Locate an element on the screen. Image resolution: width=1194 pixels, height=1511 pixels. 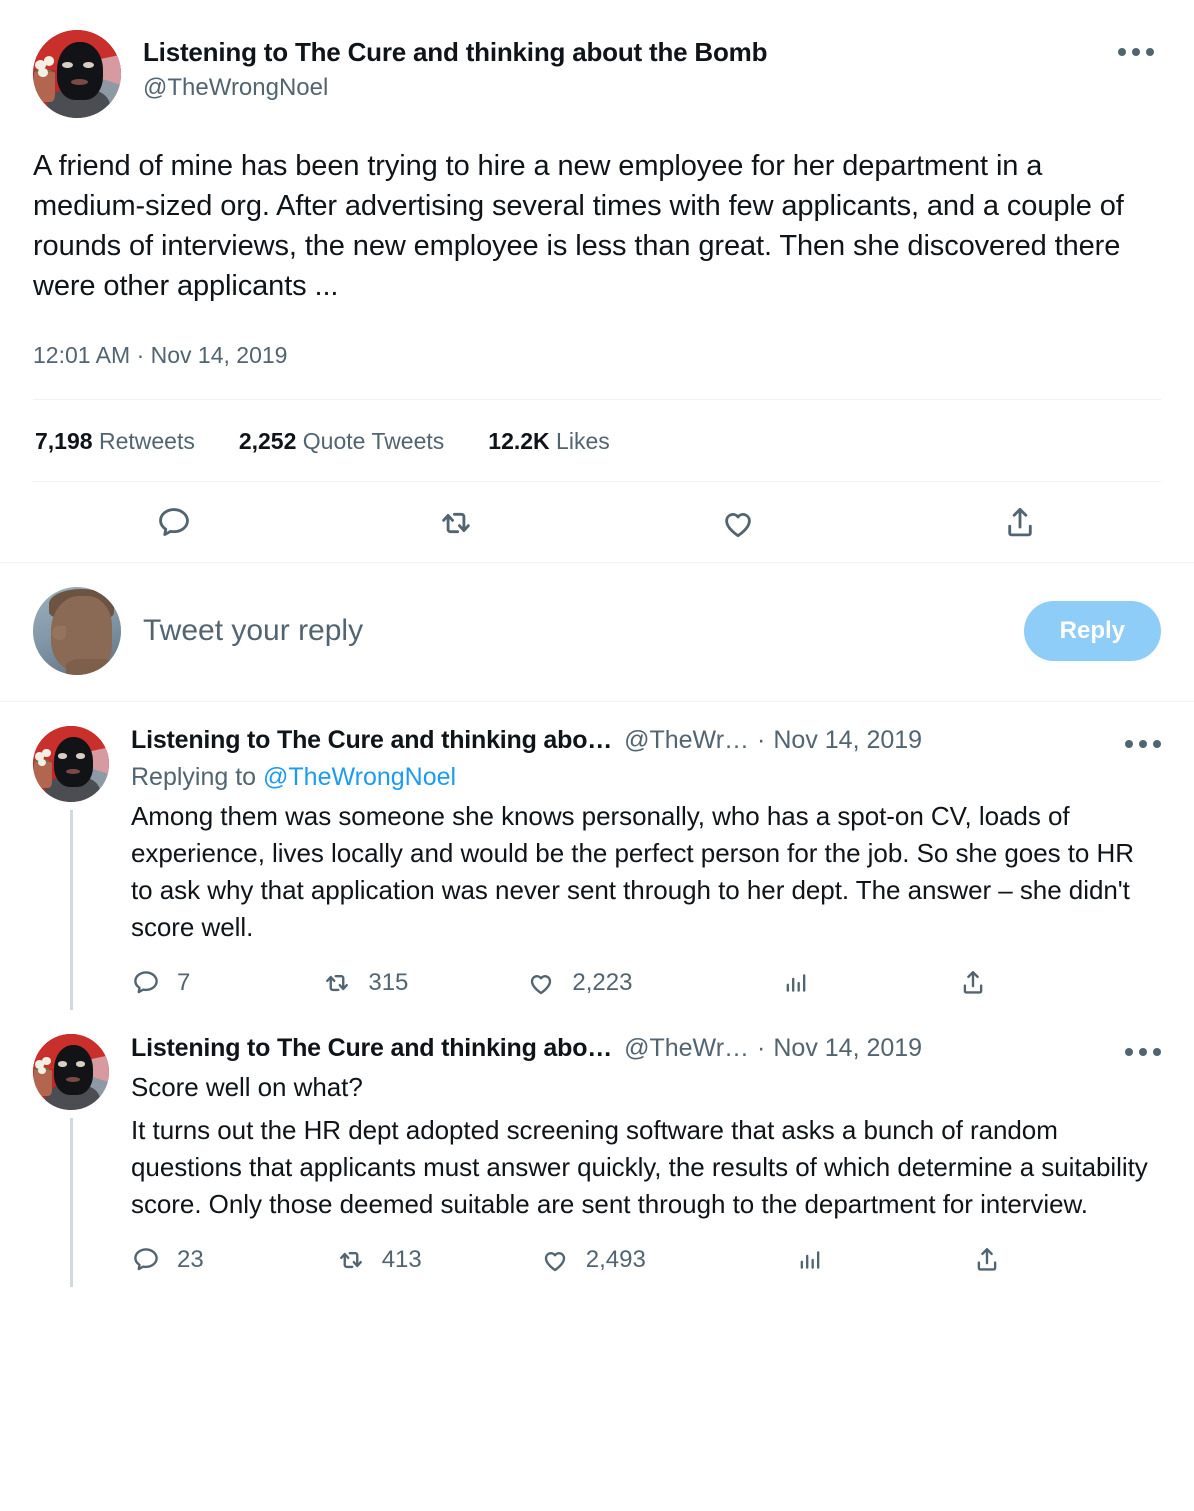
reply-action-bar: 23 413 2,493 is located at coordinates (571, 1266).